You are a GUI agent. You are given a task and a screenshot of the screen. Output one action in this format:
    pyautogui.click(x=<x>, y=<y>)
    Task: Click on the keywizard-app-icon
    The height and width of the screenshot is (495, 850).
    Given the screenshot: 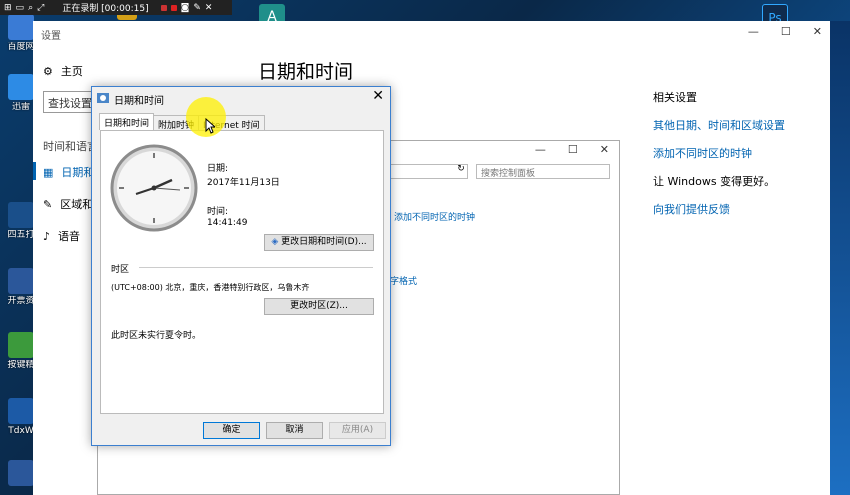 What is the action you would take?
    pyautogui.click(x=21, y=345)
    